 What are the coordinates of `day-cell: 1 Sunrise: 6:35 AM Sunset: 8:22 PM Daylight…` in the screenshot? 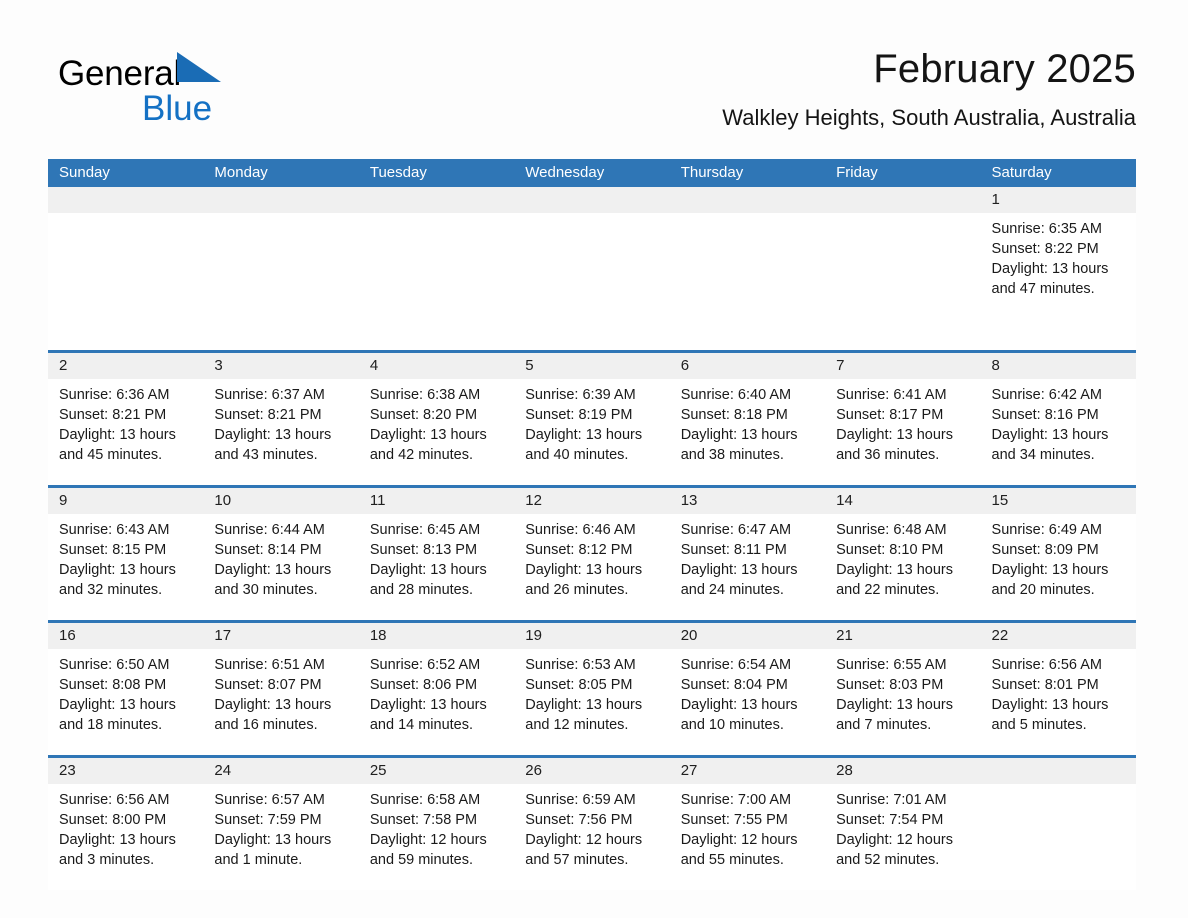 It's located at (1058, 268).